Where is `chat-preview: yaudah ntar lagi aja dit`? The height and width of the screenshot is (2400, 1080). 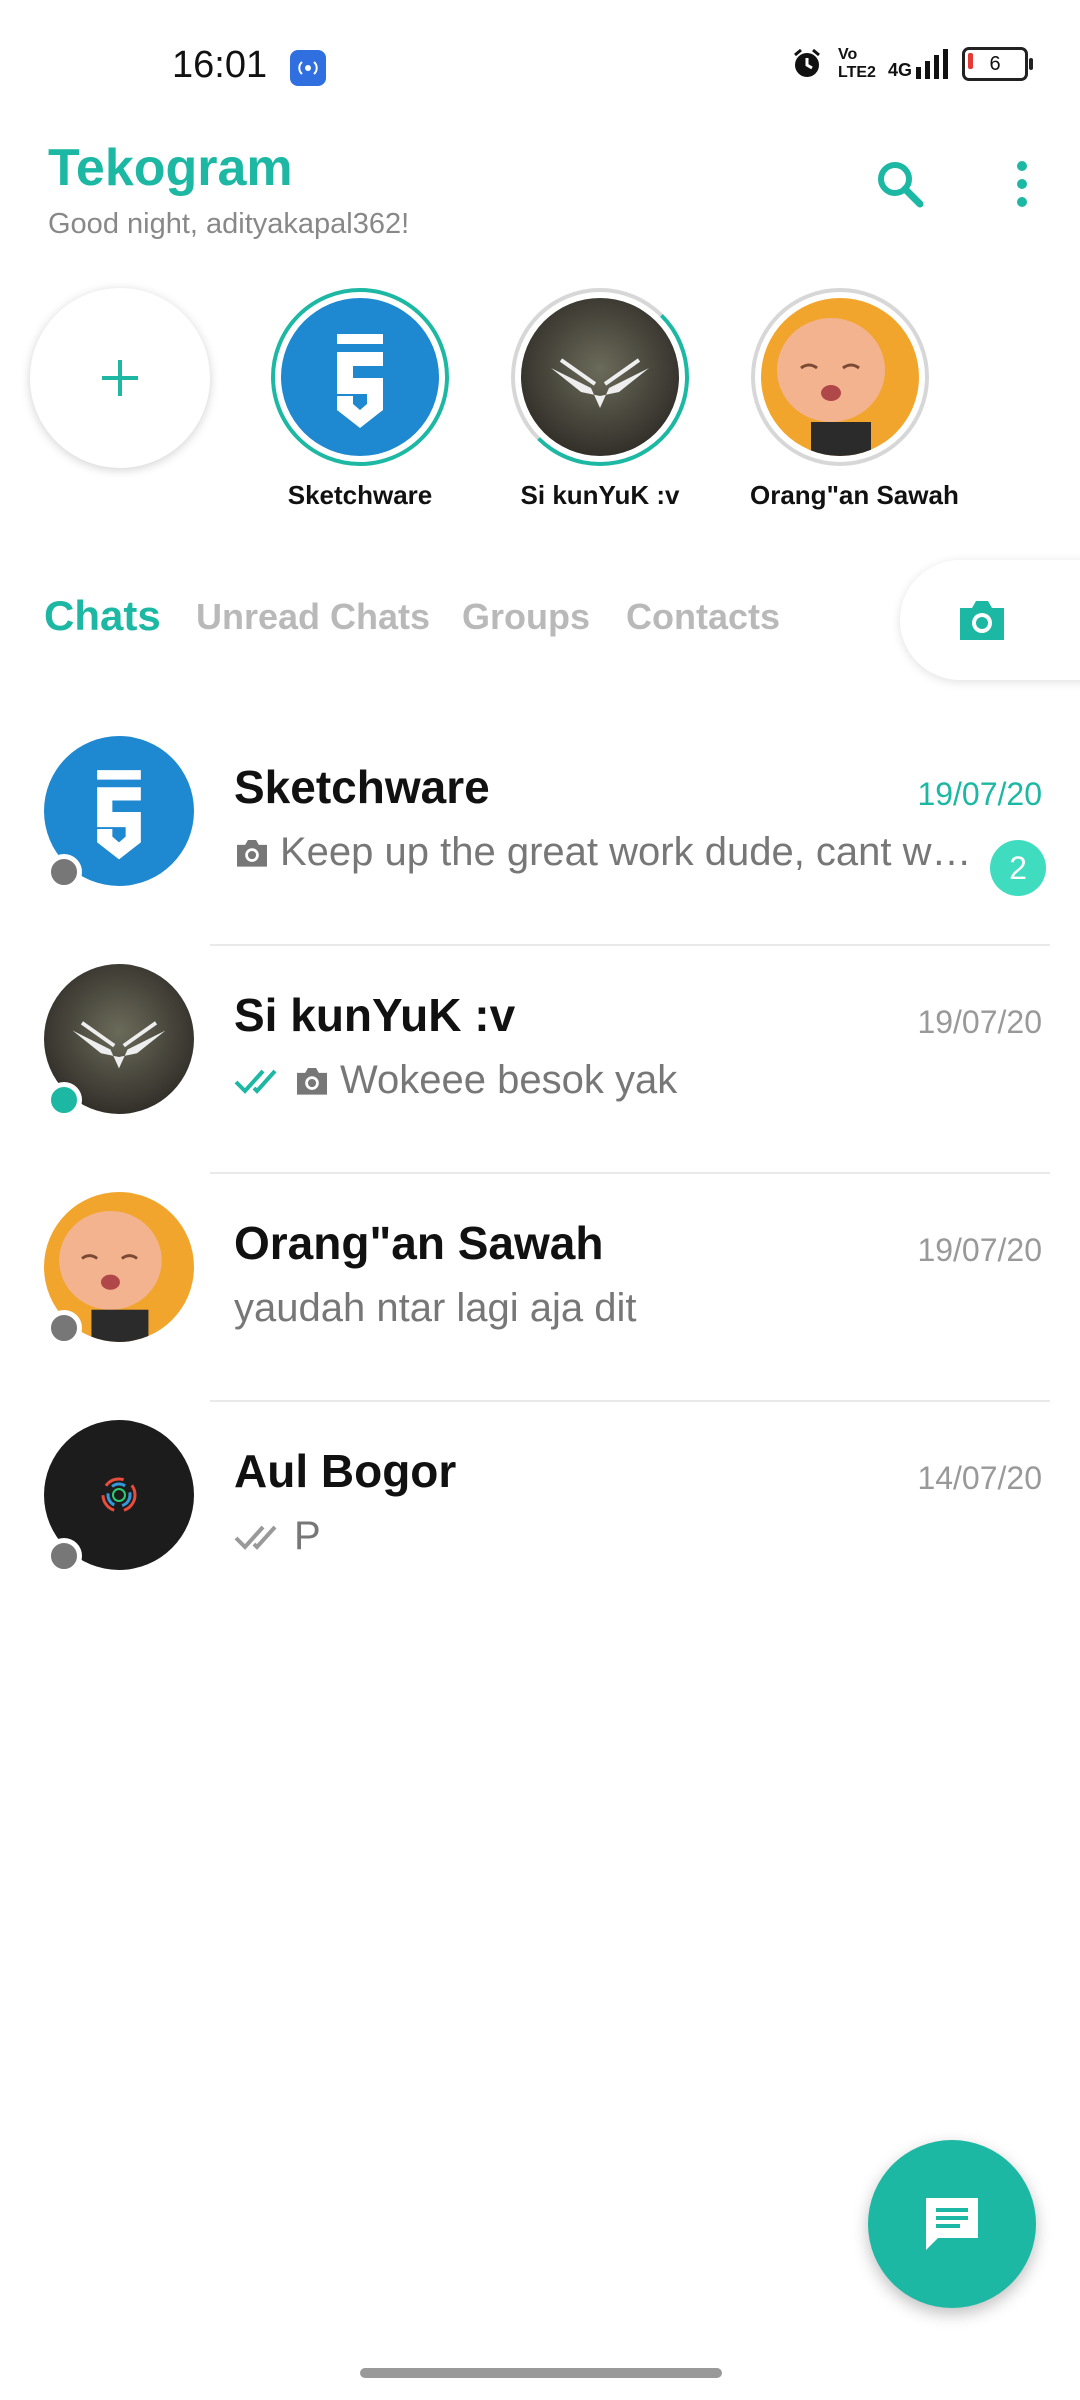 chat-preview: yaudah ntar lagi aja dit is located at coordinates (435, 1308).